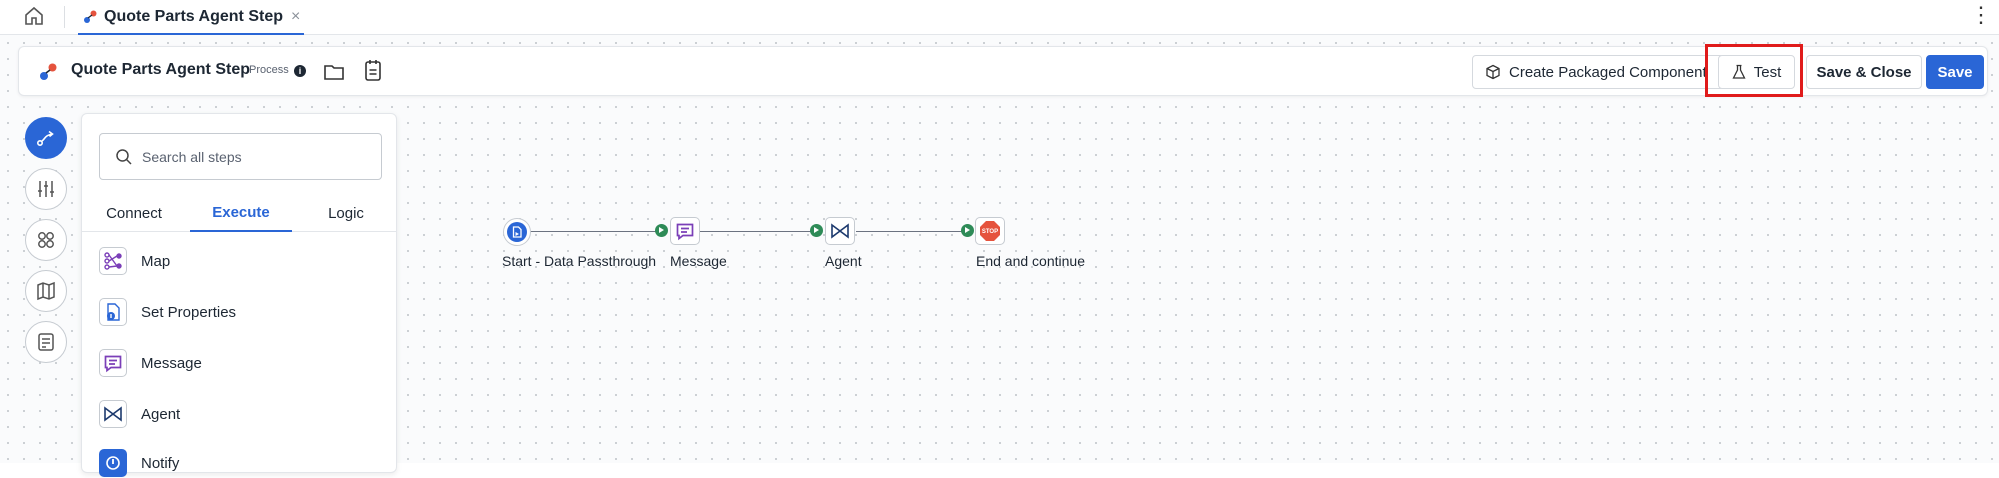 This screenshot has width=1999, height=478. I want to click on create-packaged-component-label: Create Packaged Component, so click(1608, 72).